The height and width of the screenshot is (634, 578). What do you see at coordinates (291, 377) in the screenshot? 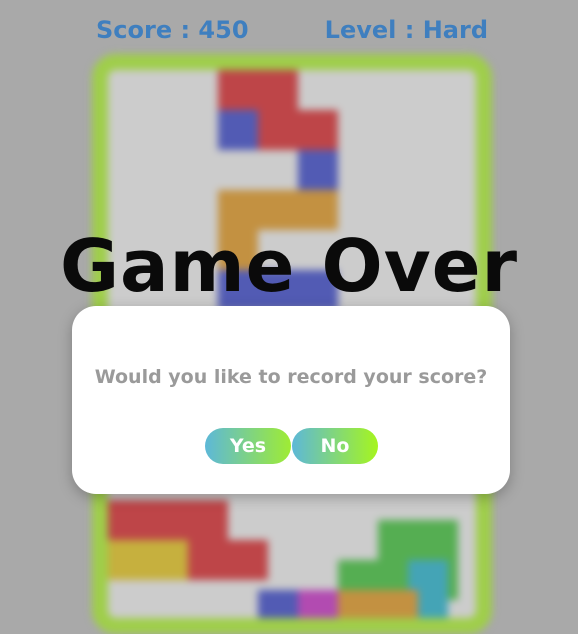
I see `dialog-message: Would you like to record your score?` at bounding box center [291, 377].